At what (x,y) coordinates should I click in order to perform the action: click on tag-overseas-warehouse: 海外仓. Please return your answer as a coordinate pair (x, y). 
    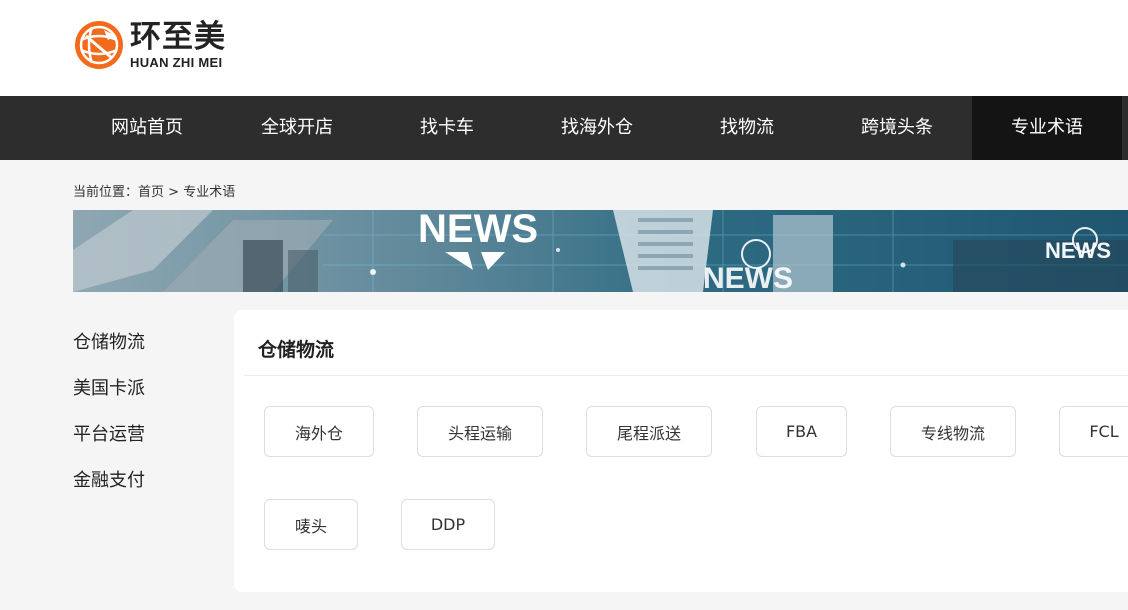
    Looking at the image, I should click on (319, 431).